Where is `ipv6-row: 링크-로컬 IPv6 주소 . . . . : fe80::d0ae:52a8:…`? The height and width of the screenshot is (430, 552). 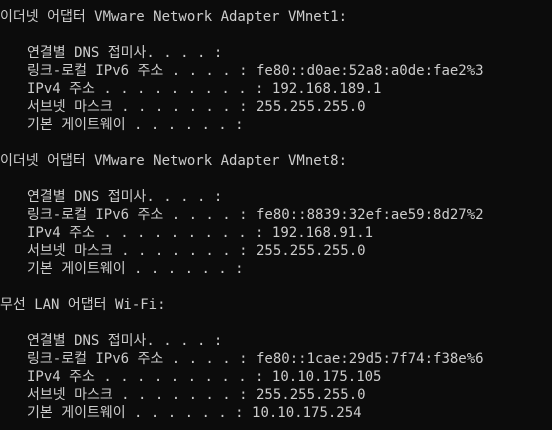 ipv6-row: 링크-로컬 IPv6 주소 . . . . : fe80::d0ae:52a8:… is located at coordinates (276, 71).